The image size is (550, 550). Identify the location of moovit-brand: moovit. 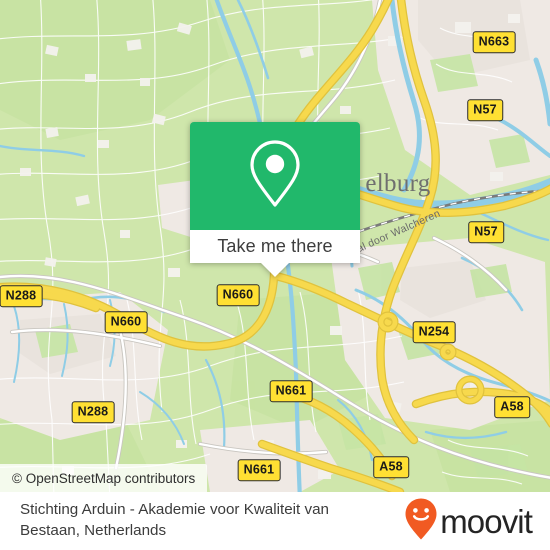
(468, 521).